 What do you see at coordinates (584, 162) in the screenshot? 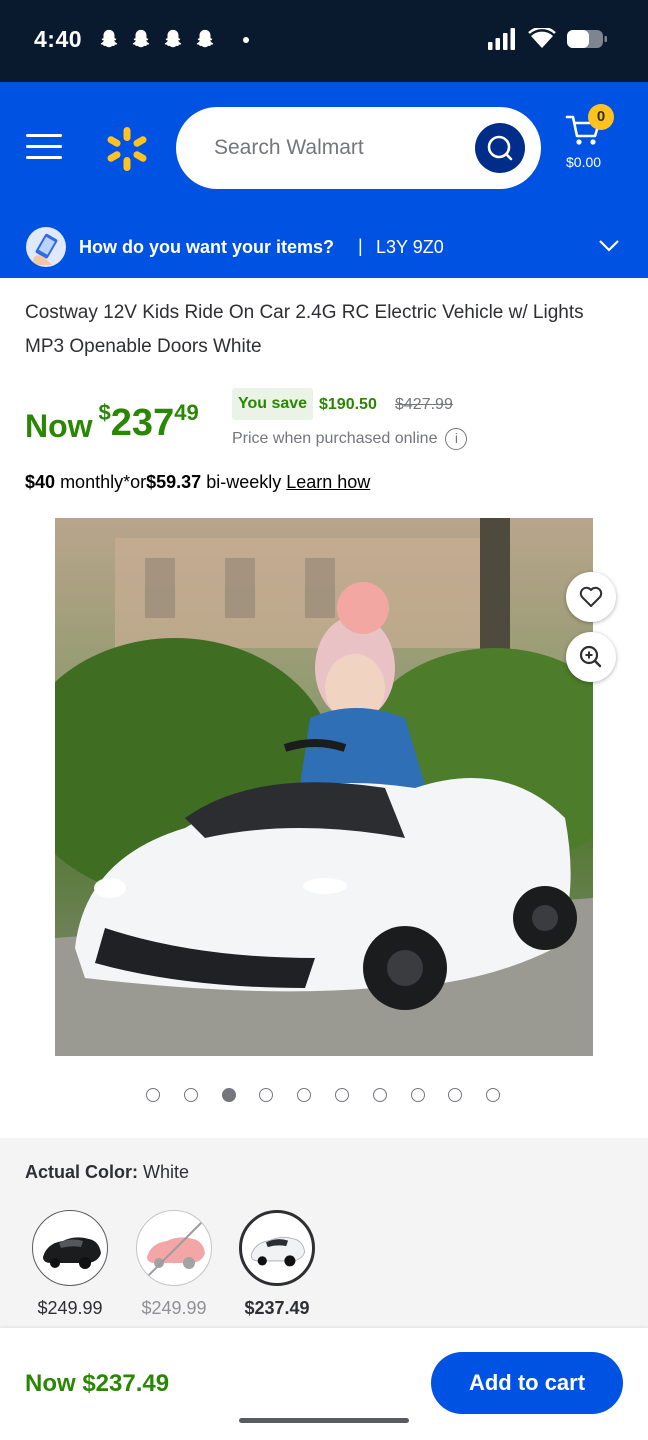
I see `cart-total: $0.00` at bounding box center [584, 162].